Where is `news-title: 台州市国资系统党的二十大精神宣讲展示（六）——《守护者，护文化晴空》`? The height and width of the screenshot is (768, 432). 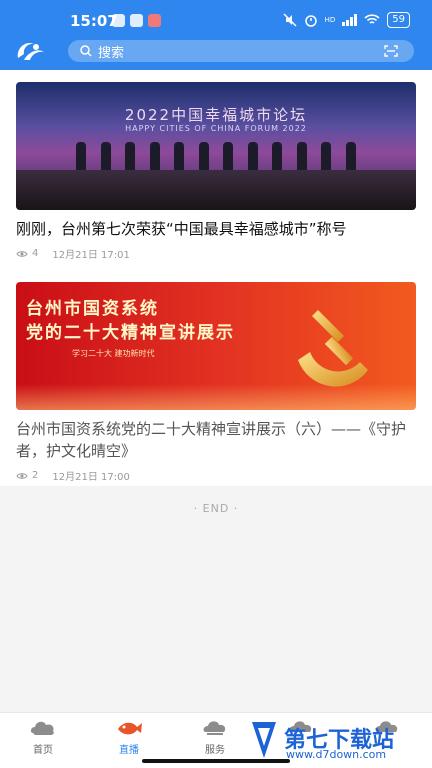 news-title: 台州市国资系统党的二十大精神宣讲展示（六）——《守护者，护文化晴空》 is located at coordinates (216, 440).